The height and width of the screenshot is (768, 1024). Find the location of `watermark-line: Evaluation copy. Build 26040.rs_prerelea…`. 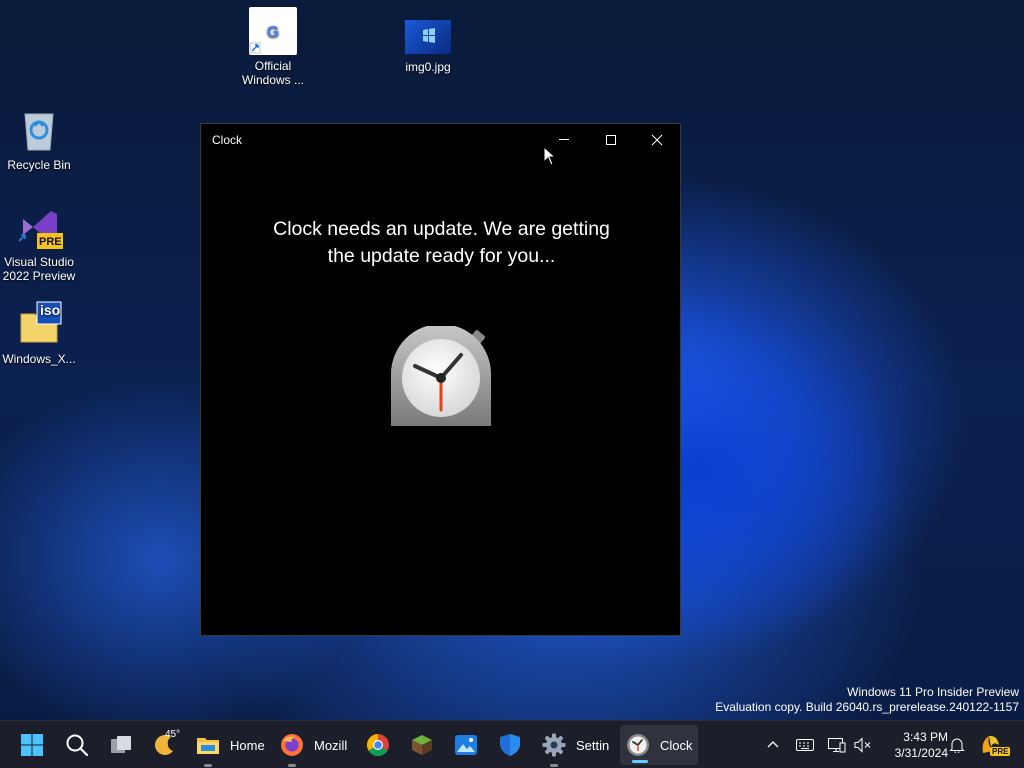

watermark-line: Evaluation copy. Build 26040.rs_prerelea… is located at coordinates (867, 707).